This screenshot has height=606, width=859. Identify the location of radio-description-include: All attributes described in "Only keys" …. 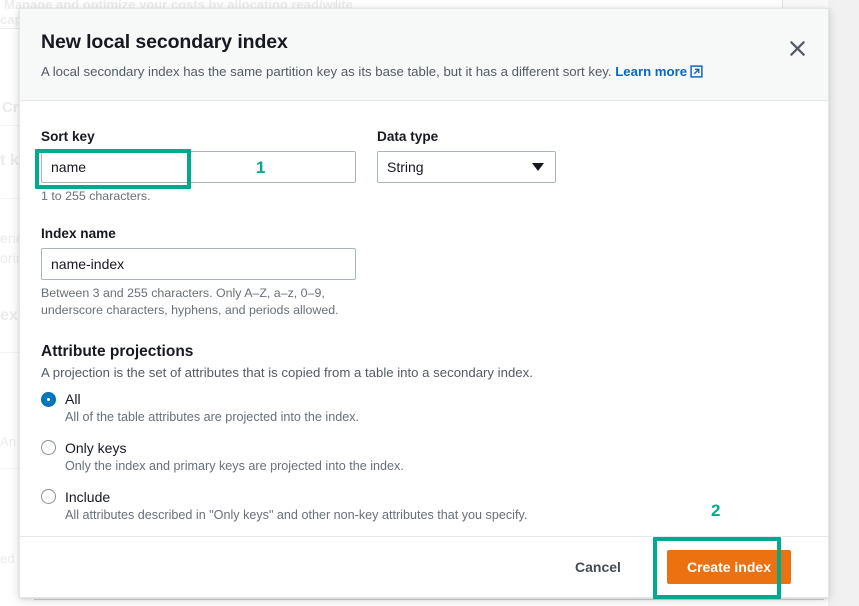
(296, 514).